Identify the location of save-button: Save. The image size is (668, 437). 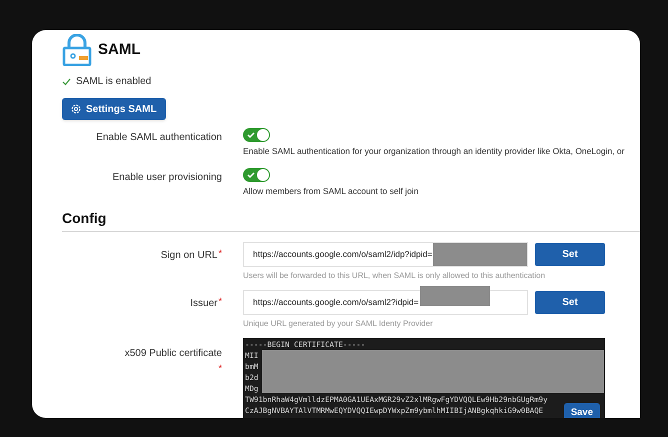
(582, 410).